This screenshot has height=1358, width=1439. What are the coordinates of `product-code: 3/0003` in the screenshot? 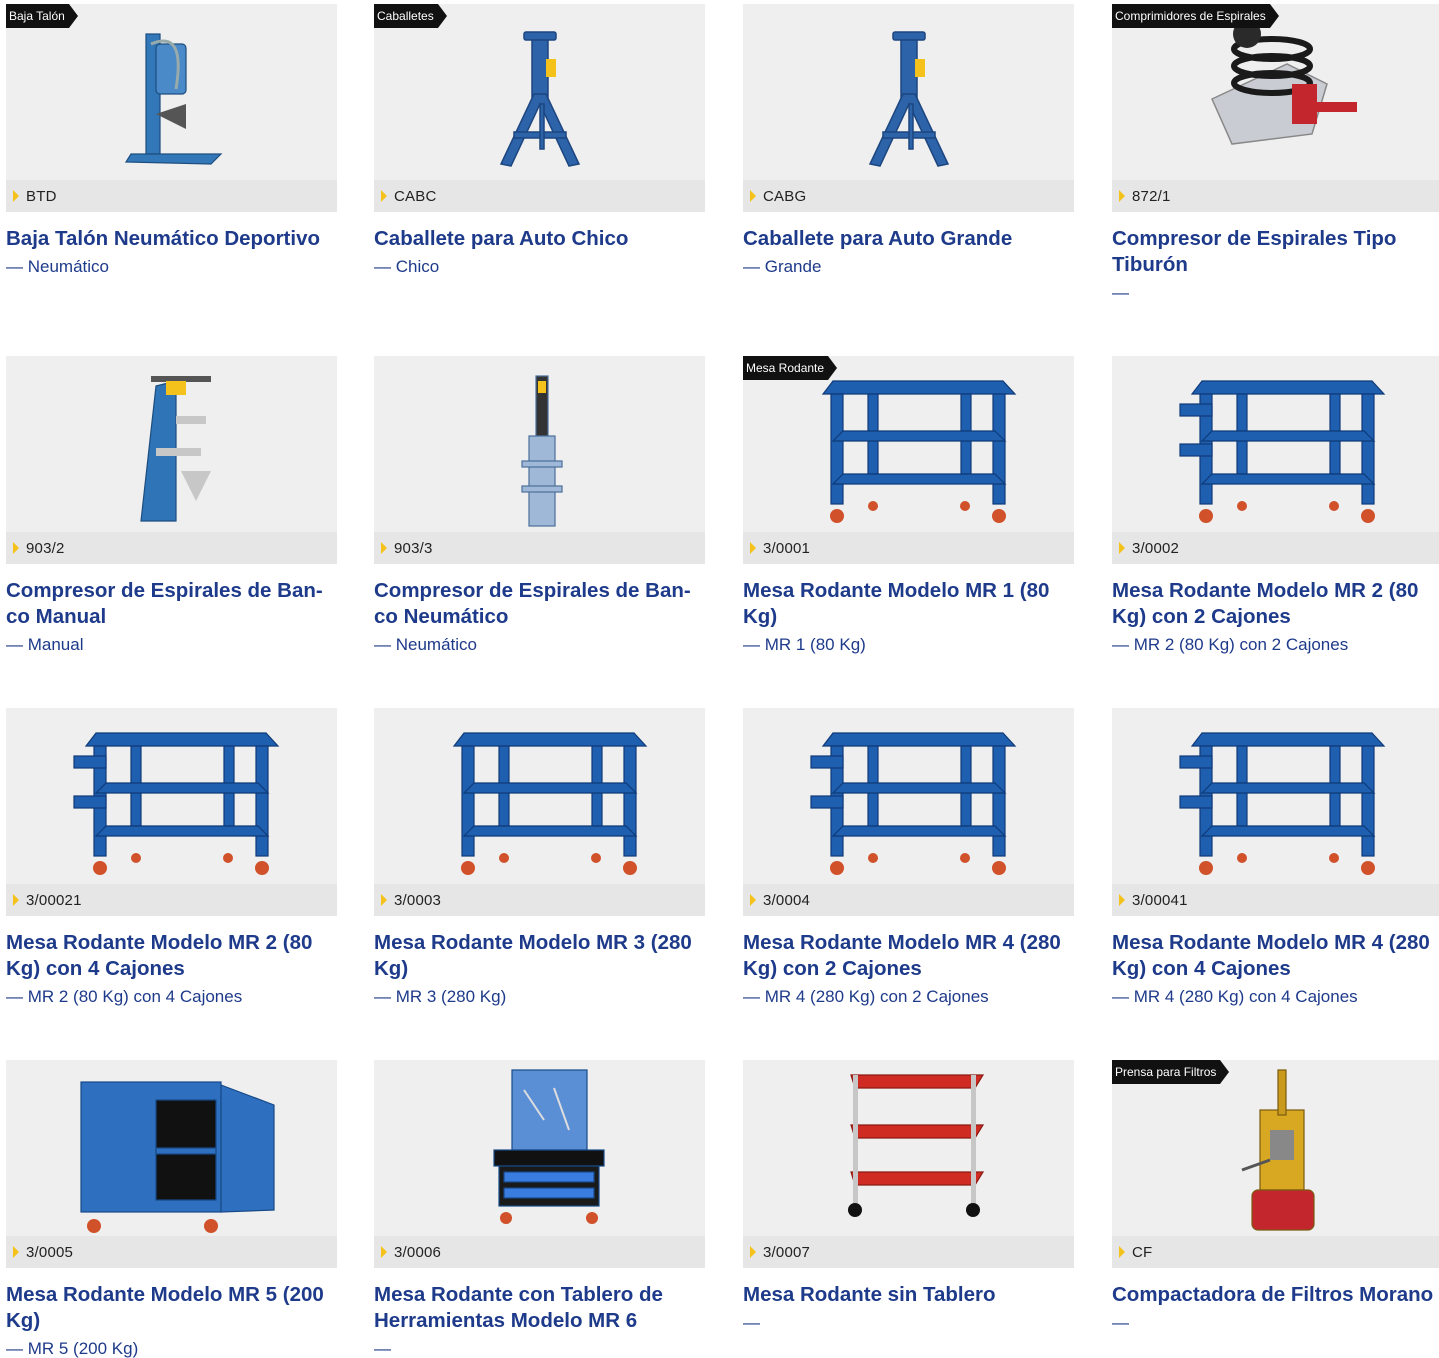 It's located at (418, 900).